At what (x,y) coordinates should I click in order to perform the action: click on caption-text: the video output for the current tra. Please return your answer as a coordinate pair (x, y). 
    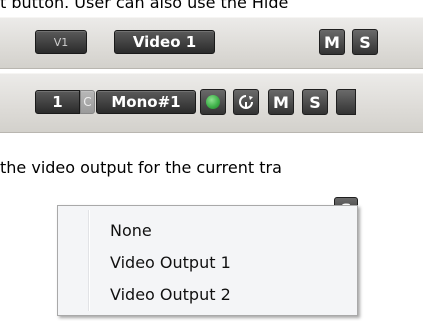
    Looking at the image, I should click on (141, 167).